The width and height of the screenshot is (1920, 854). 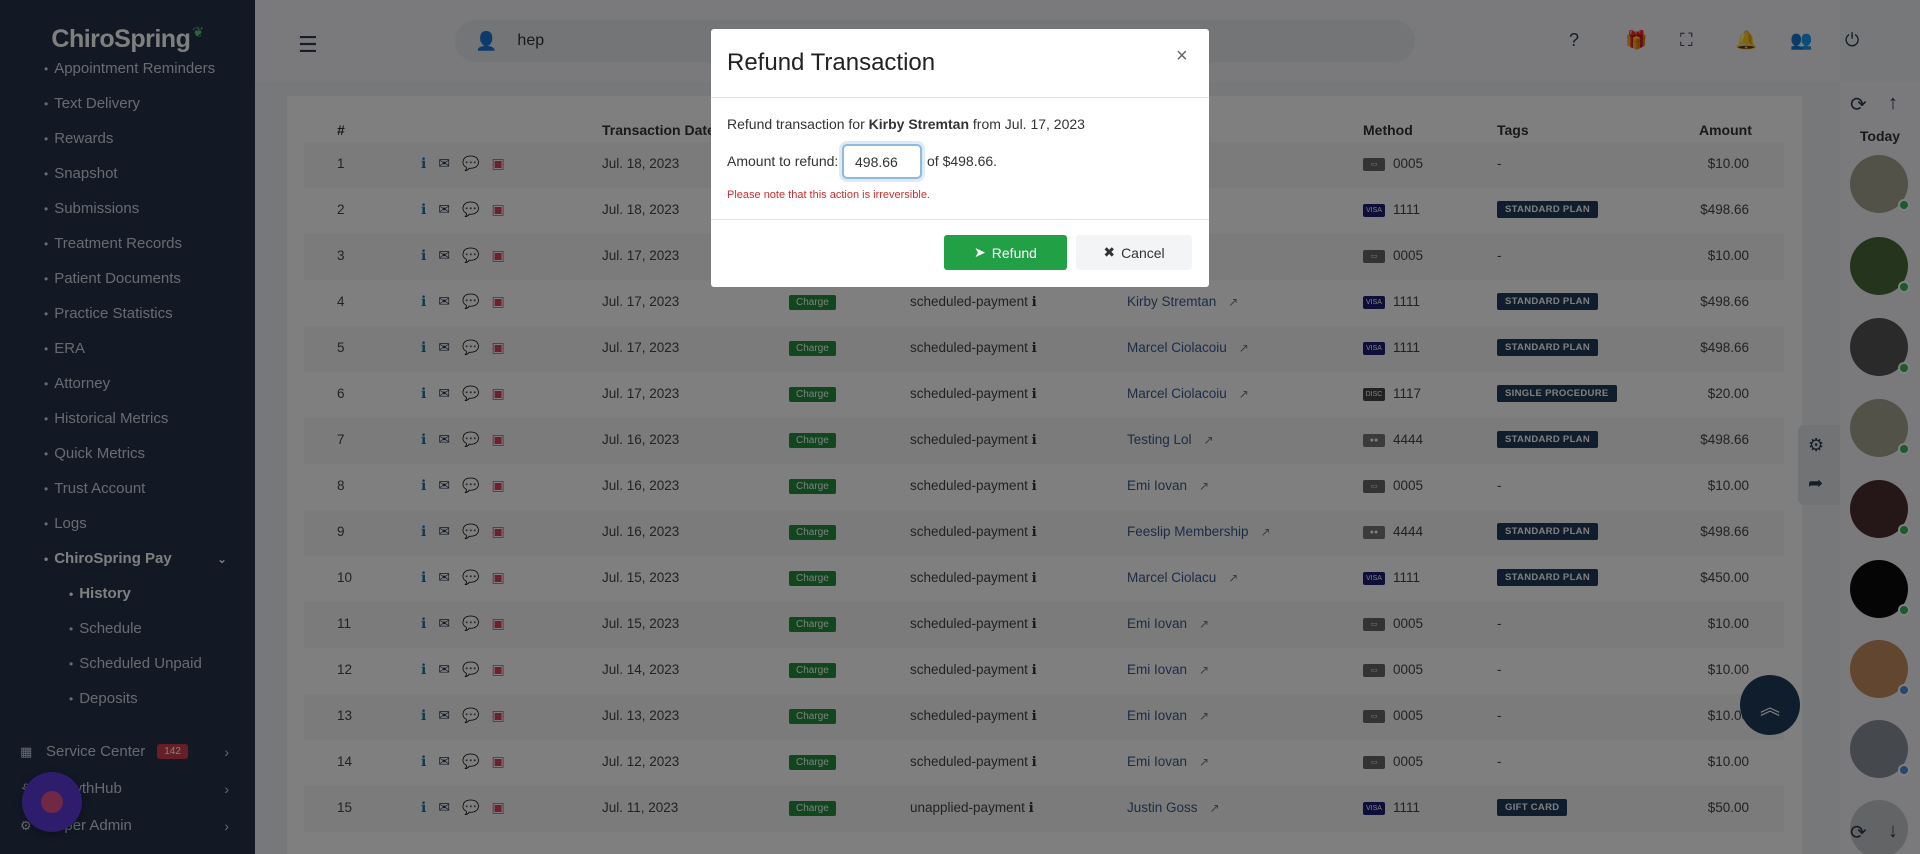 What do you see at coordinates (980, 252) in the screenshot?
I see `send-icon: ➤` at bounding box center [980, 252].